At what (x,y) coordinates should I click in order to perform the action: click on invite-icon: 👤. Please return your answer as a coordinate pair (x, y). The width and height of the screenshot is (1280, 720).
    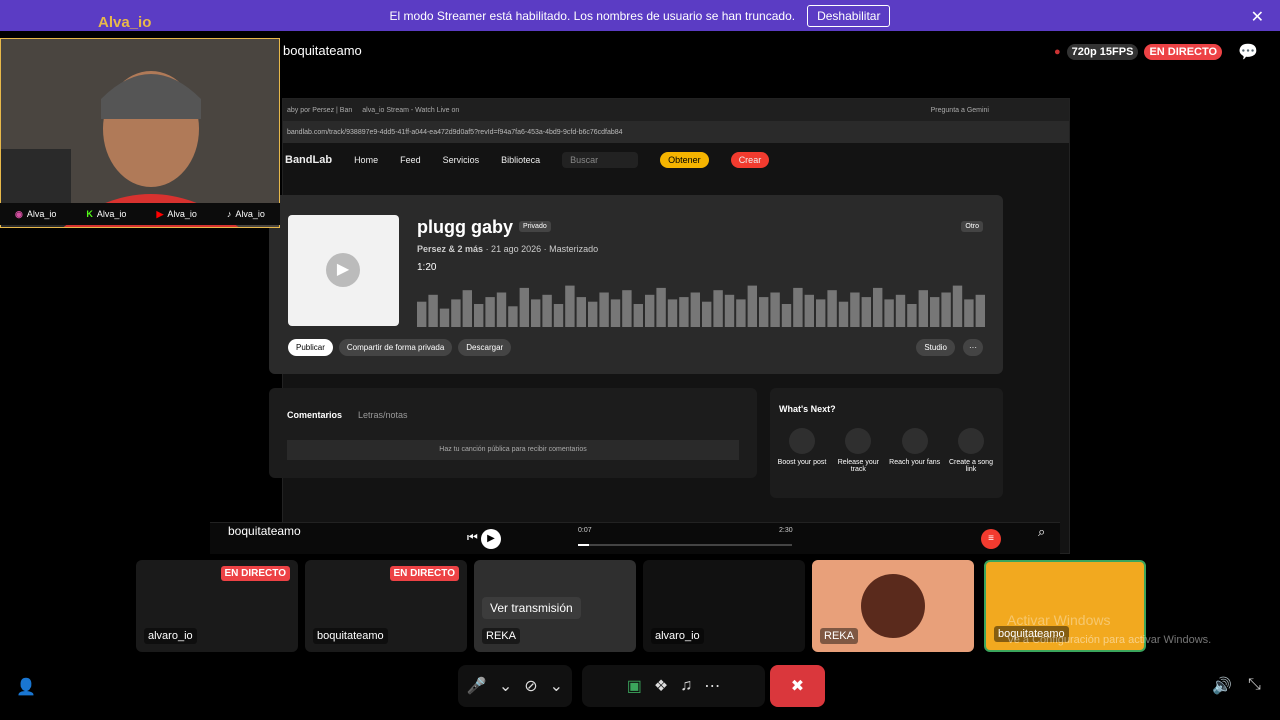
    Looking at the image, I should click on (26, 687).